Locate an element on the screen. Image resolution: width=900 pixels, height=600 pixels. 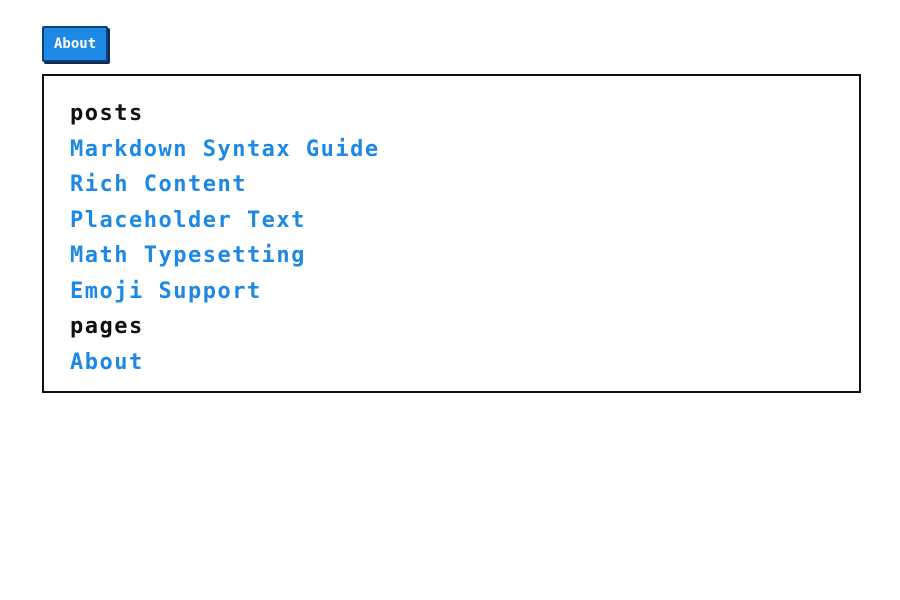
post-link-rich-content: Rich Content is located at coordinates (158, 184).